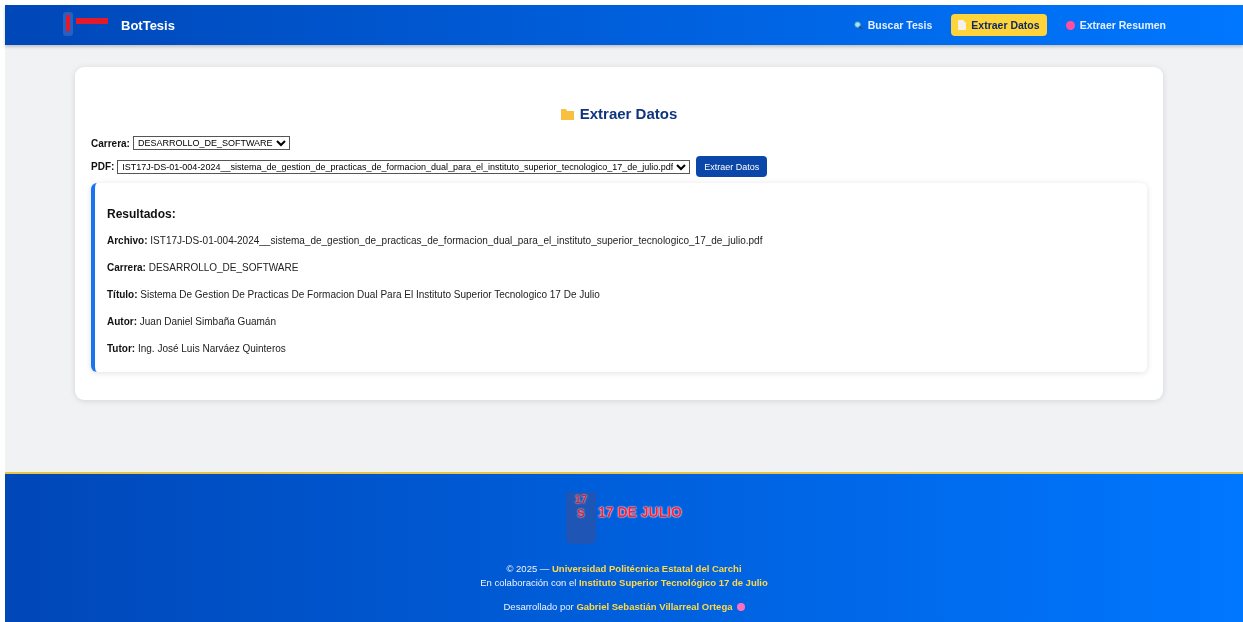  I want to click on footer-text: En colaboración con el Instituto Superior Tecnológico 17 de Julio, so click(624, 583).